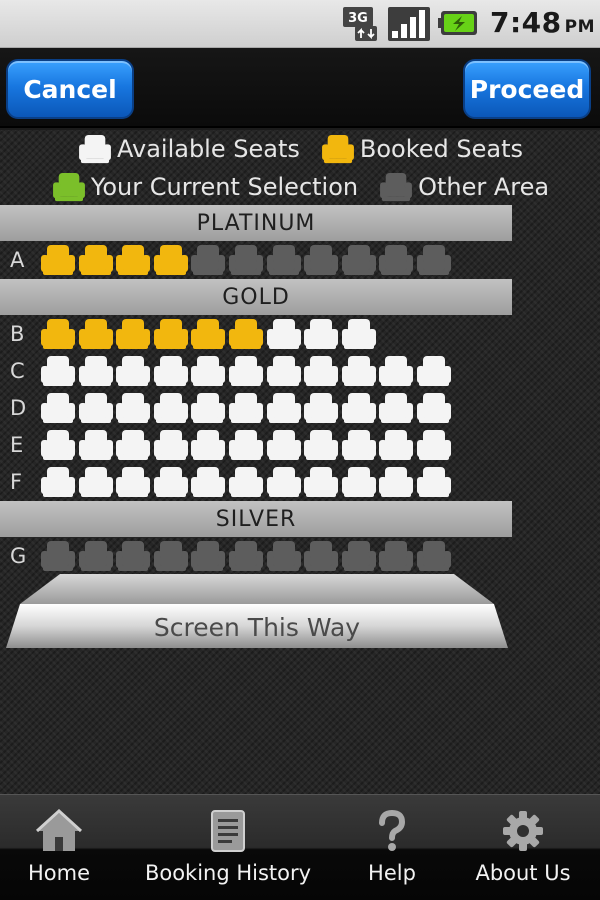  I want to click on nav-home: Home, so click(59, 847).